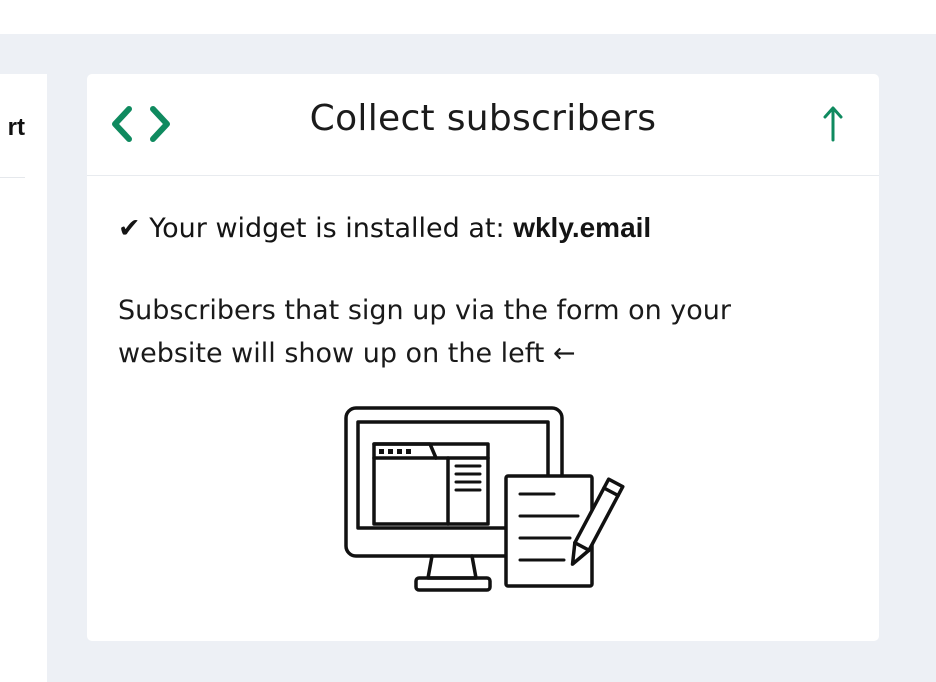 The image size is (936, 682). Describe the element at coordinates (327, 228) in the screenshot. I see `status-prefix: Your widget is installed at:` at that location.